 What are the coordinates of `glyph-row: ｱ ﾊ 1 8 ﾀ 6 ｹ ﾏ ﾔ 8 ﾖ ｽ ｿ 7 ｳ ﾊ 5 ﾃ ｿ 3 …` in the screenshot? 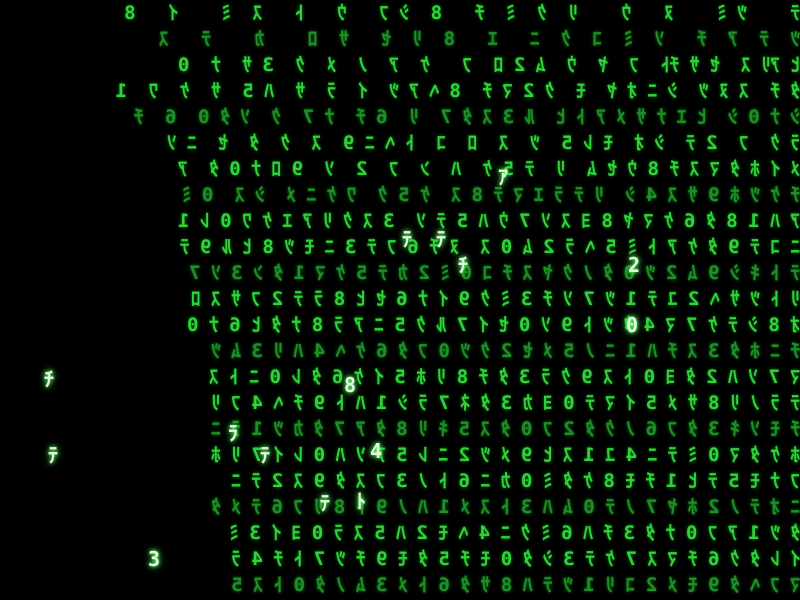 It's located at (489, 221).